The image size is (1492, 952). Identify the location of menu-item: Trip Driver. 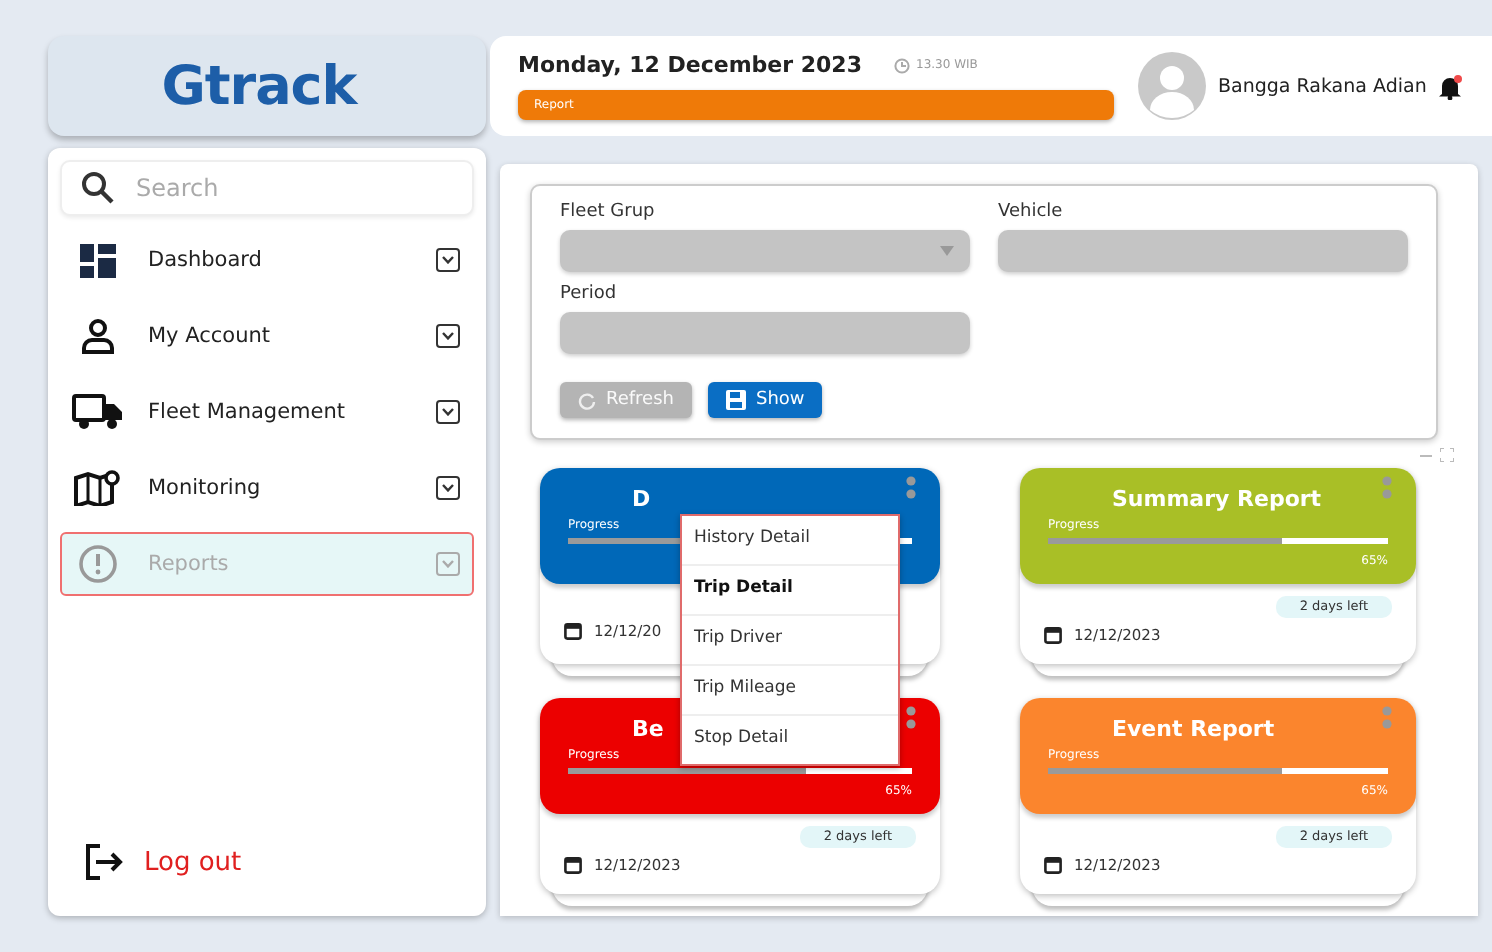
(790, 641).